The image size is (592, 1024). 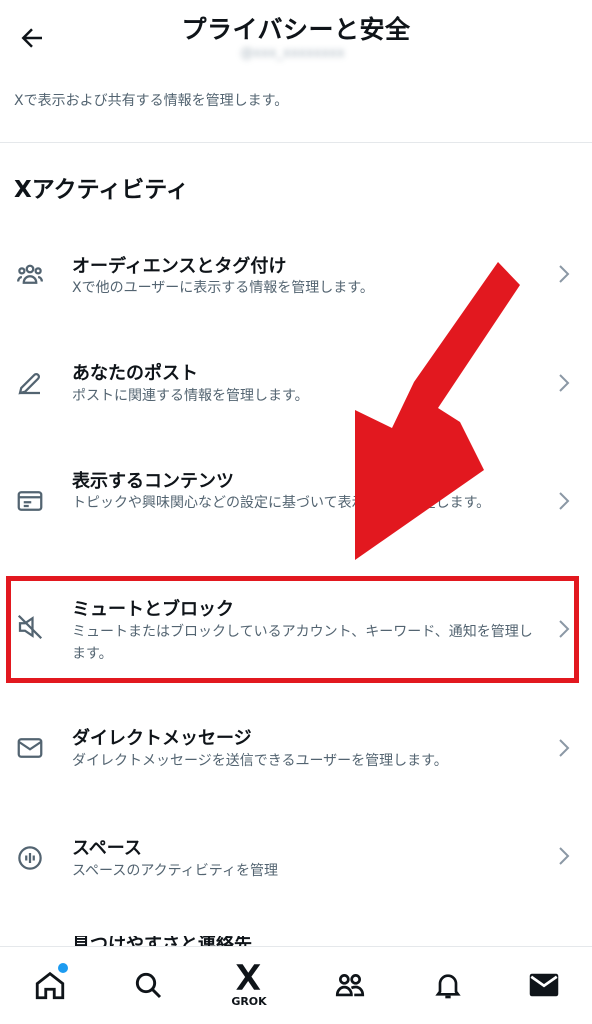 What do you see at coordinates (30, 274) in the screenshot?
I see `people-icon` at bounding box center [30, 274].